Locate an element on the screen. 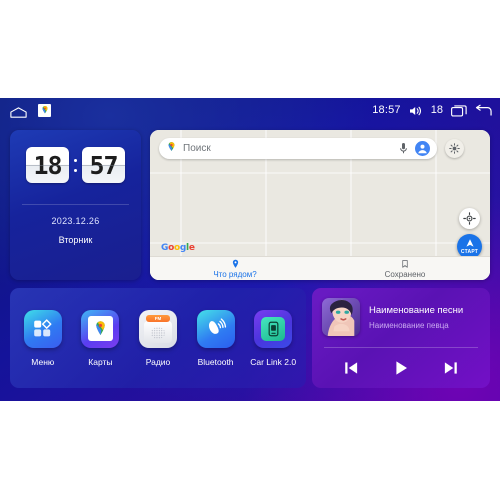 This screenshot has width=500, height=500. radio-band-label: FM is located at coordinates (157, 318).